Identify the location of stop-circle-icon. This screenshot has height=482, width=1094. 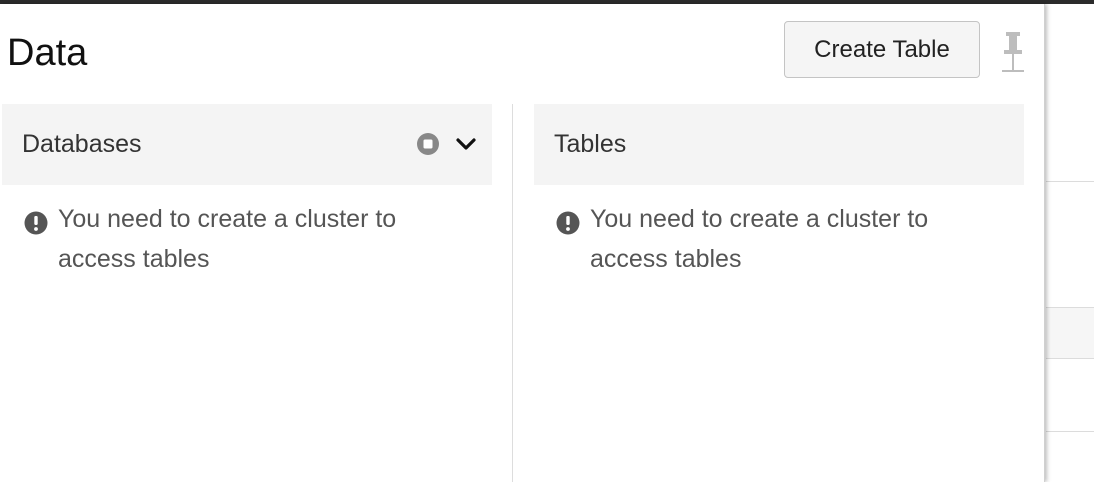
(428, 144).